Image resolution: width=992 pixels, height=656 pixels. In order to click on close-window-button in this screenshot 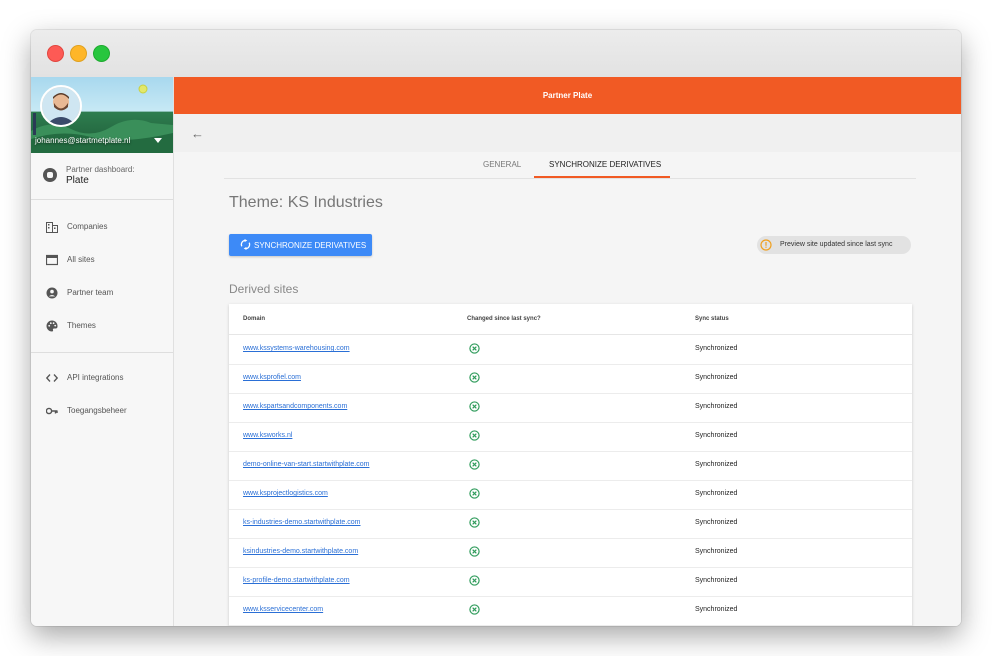, I will do `click(55, 53)`.